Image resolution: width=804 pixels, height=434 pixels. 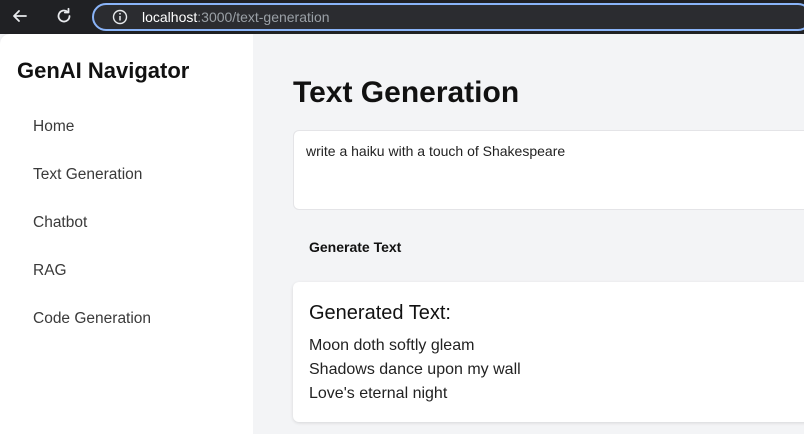 I want to click on generate-text-button: Generate Text, so click(x=355, y=247).